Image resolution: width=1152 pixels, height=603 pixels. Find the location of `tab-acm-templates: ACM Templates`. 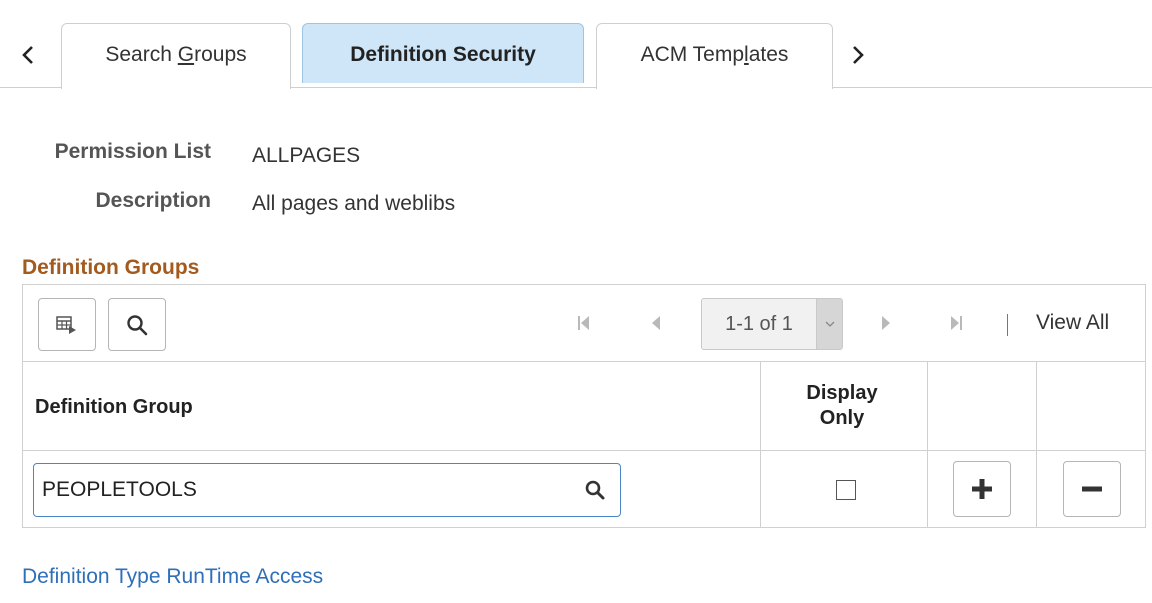

tab-acm-templates: ACM Templates is located at coordinates (714, 56).